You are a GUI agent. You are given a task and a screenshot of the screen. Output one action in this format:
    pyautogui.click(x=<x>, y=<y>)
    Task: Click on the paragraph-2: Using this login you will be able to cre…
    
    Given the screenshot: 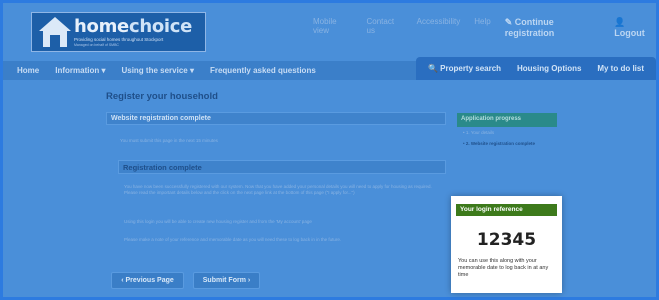 What is the action you would take?
    pyautogui.click(x=218, y=221)
    